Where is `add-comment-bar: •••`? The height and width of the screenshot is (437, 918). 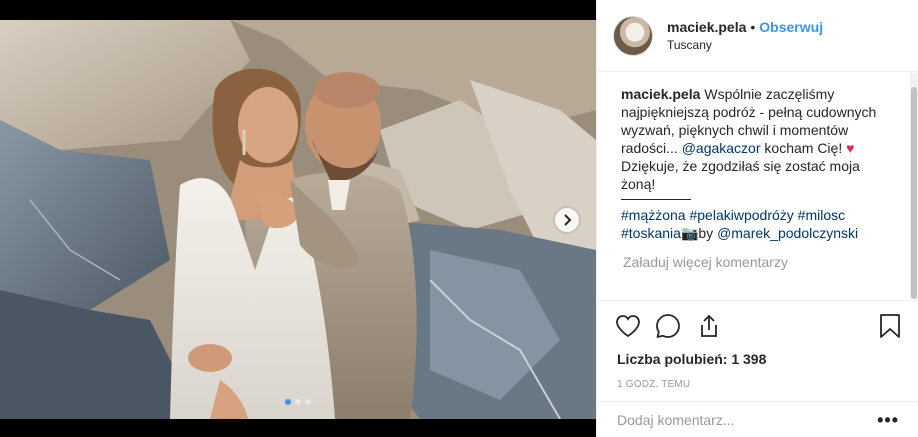 add-comment-bar: ••• is located at coordinates (757, 419).